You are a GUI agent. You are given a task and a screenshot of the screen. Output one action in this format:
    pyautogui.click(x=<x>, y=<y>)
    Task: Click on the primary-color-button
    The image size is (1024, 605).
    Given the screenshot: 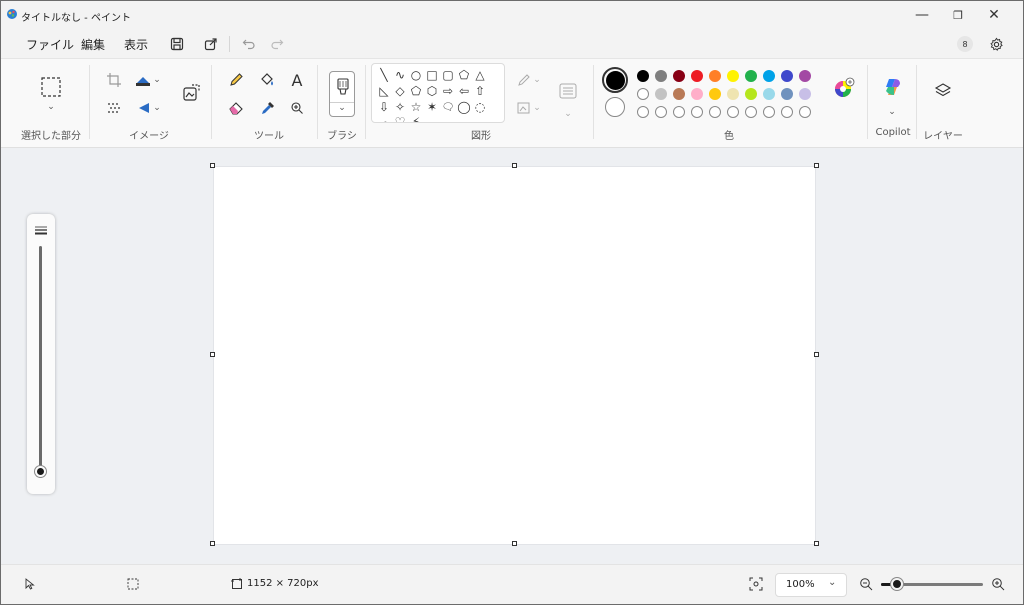 What is the action you would take?
    pyautogui.click(x=615, y=80)
    